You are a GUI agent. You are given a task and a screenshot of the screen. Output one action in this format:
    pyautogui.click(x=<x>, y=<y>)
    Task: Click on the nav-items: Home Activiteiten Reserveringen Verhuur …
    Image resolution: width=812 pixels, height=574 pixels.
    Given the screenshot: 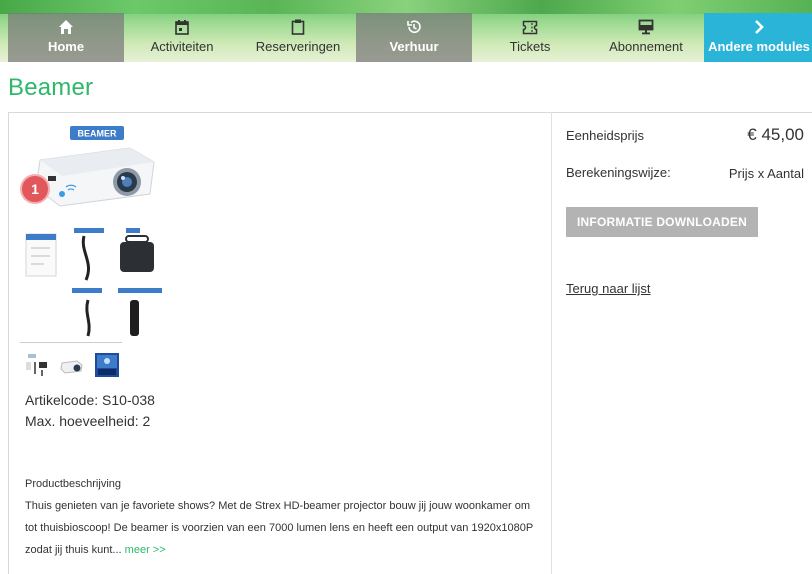 What is the action you would take?
    pyautogui.click(x=410, y=37)
    